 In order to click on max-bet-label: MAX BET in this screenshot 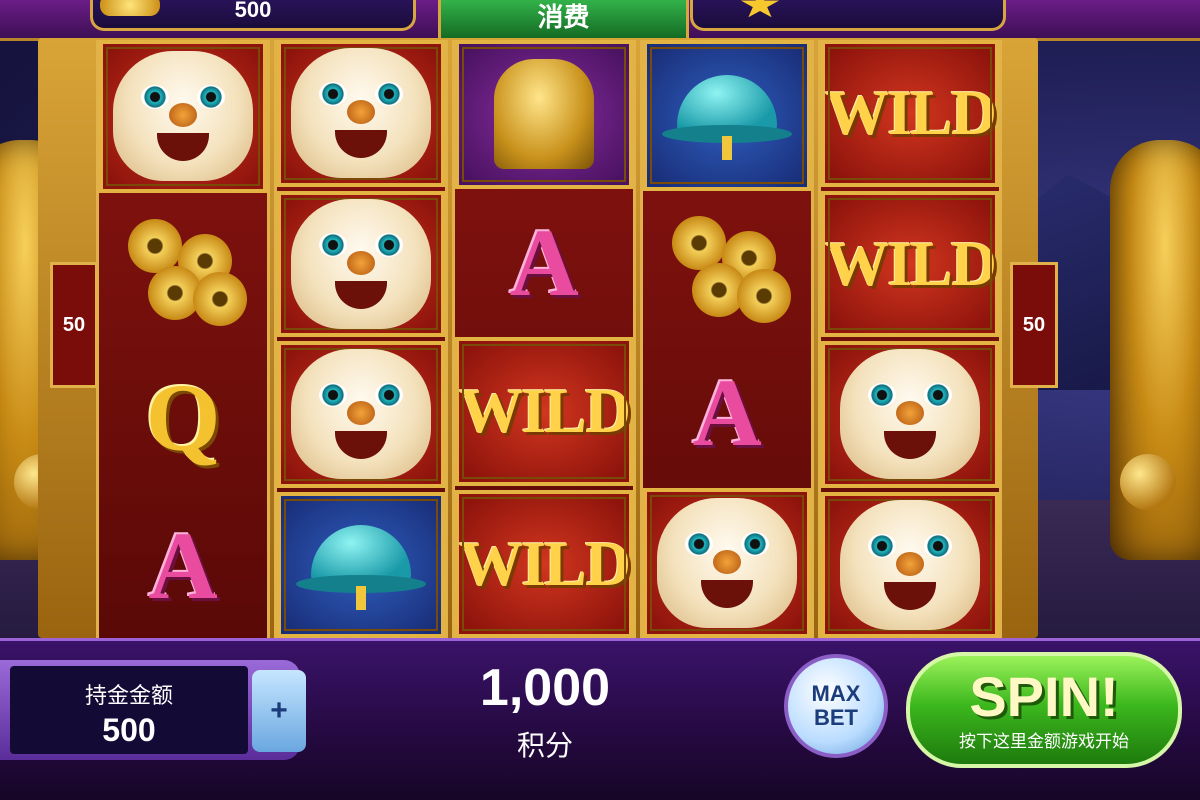, I will do `click(836, 705)`.